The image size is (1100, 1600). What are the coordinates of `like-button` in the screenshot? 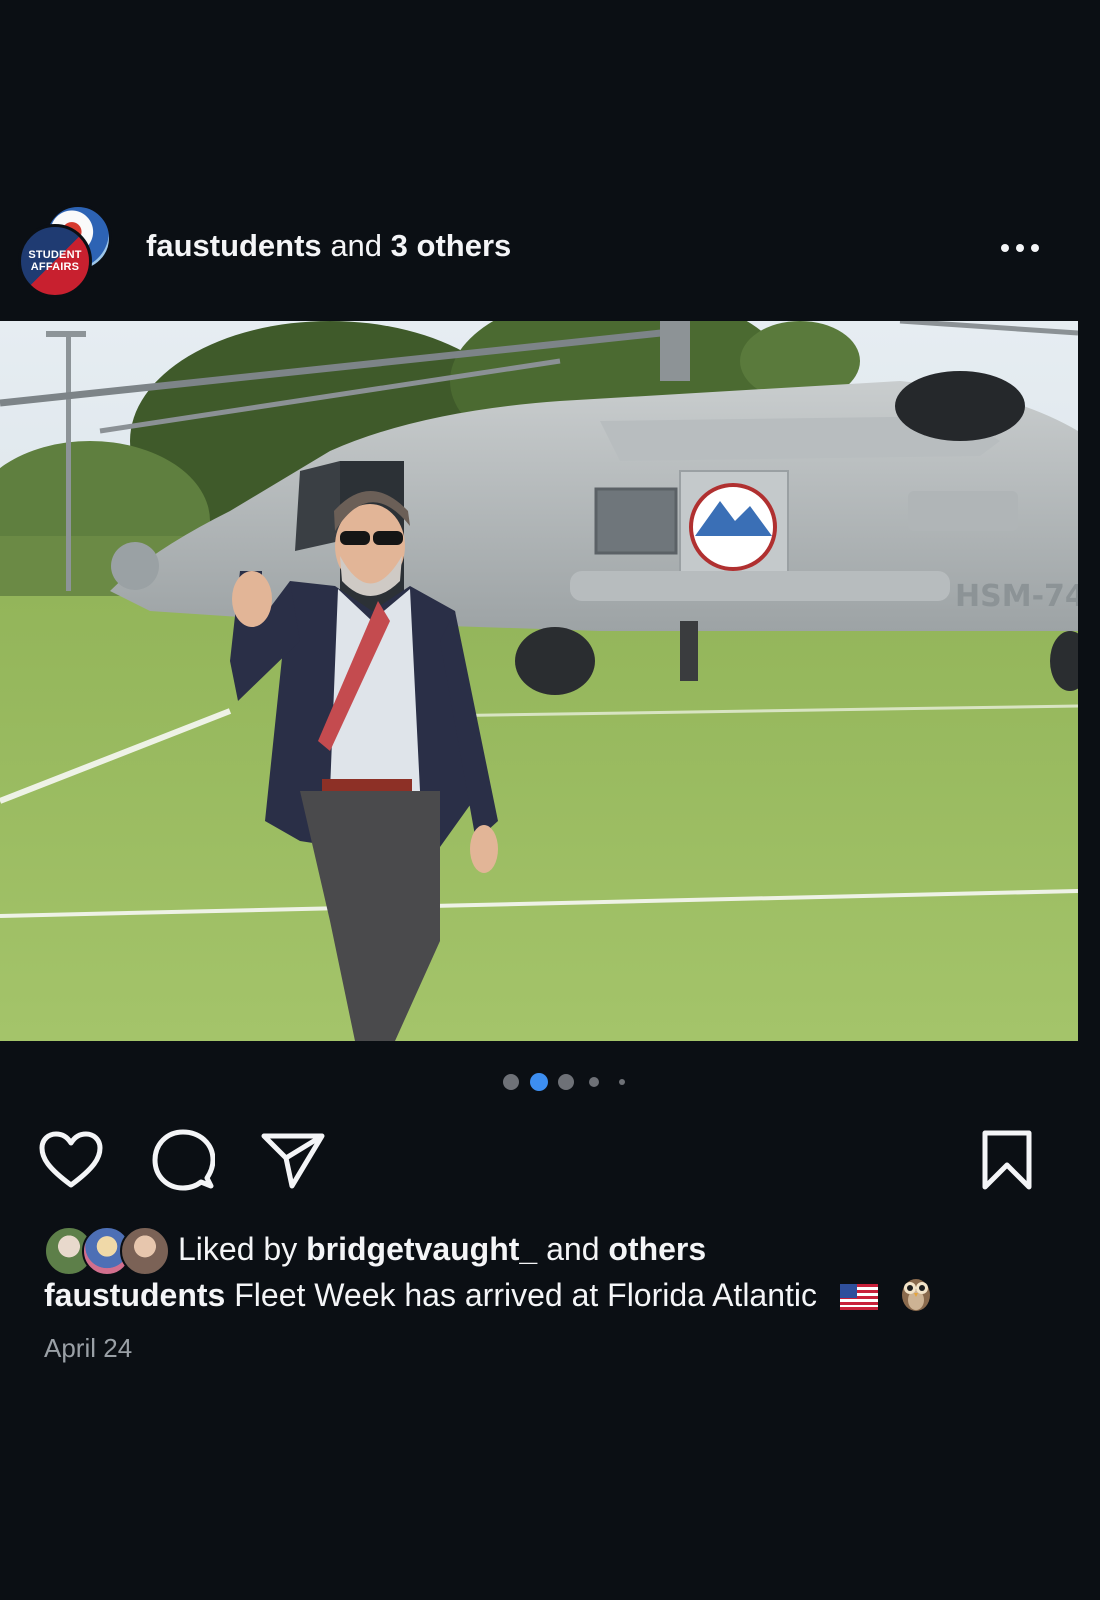 It's located at (71, 1160).